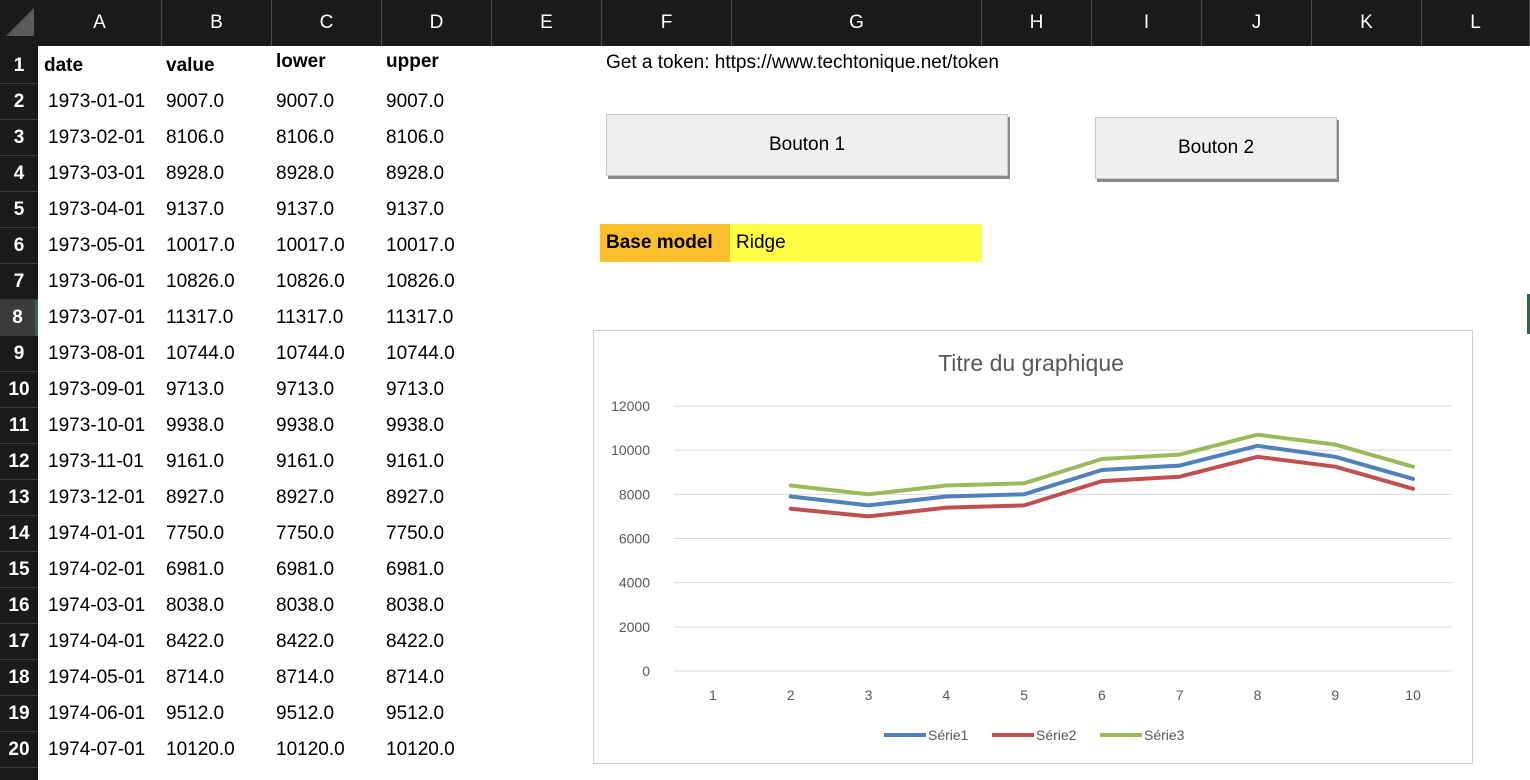 The height and width of the screenshot is (780, 1530). What do you see at coordinates (19, 138) in the screenshot?
I see `row-header-3: 3` at bounding box center [19, 138].